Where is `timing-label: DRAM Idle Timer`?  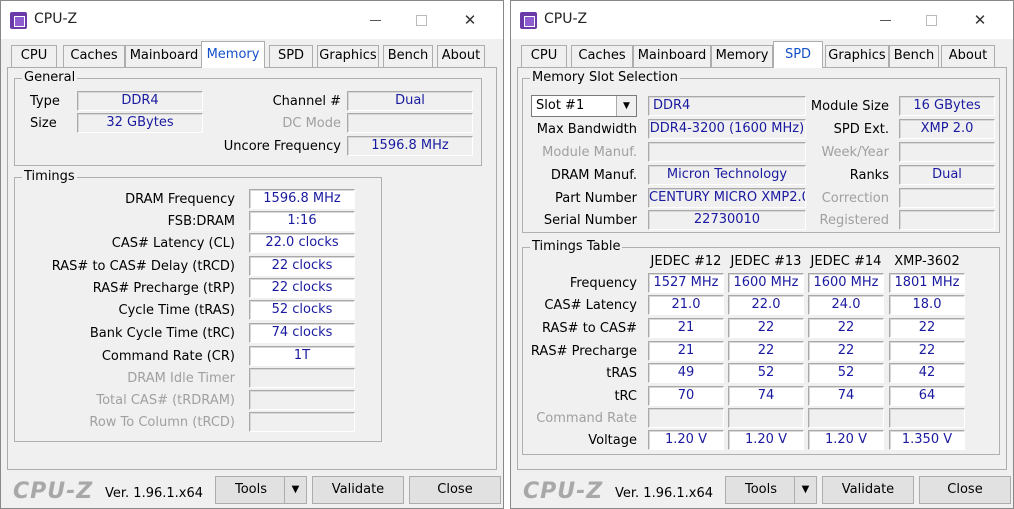
timing-label: DRAM Idle Timer is located at coordinates (181, 378).